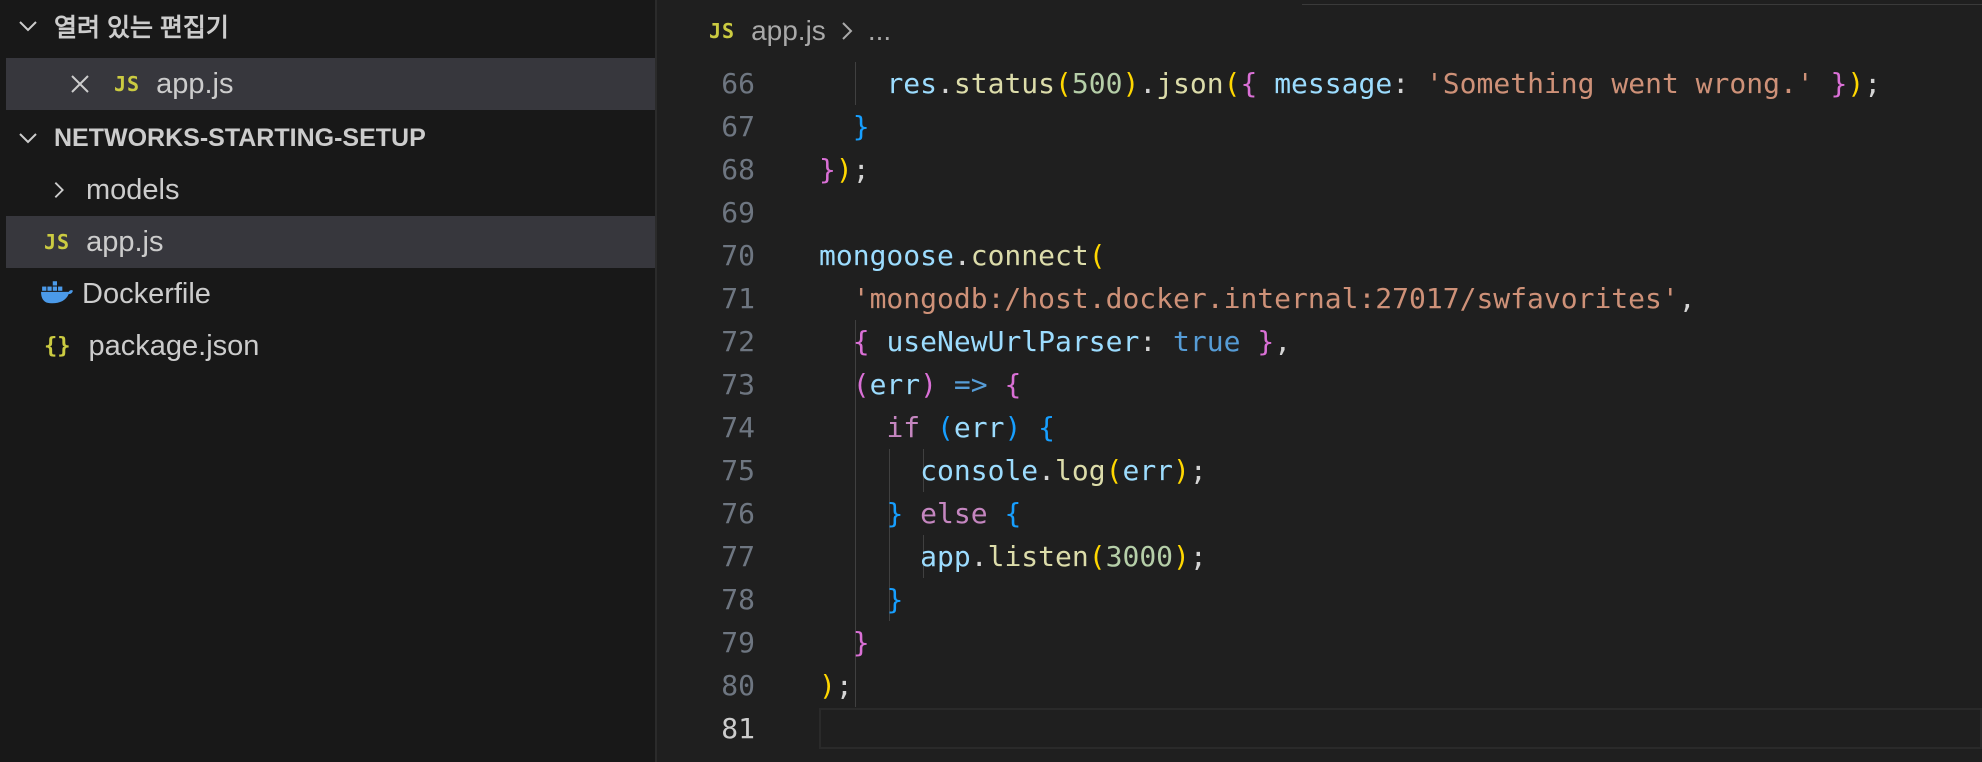 Image resolution: width=1982 pixels, height=762 pixels. I want to click on code-token: mongoose, so click(886, 255).